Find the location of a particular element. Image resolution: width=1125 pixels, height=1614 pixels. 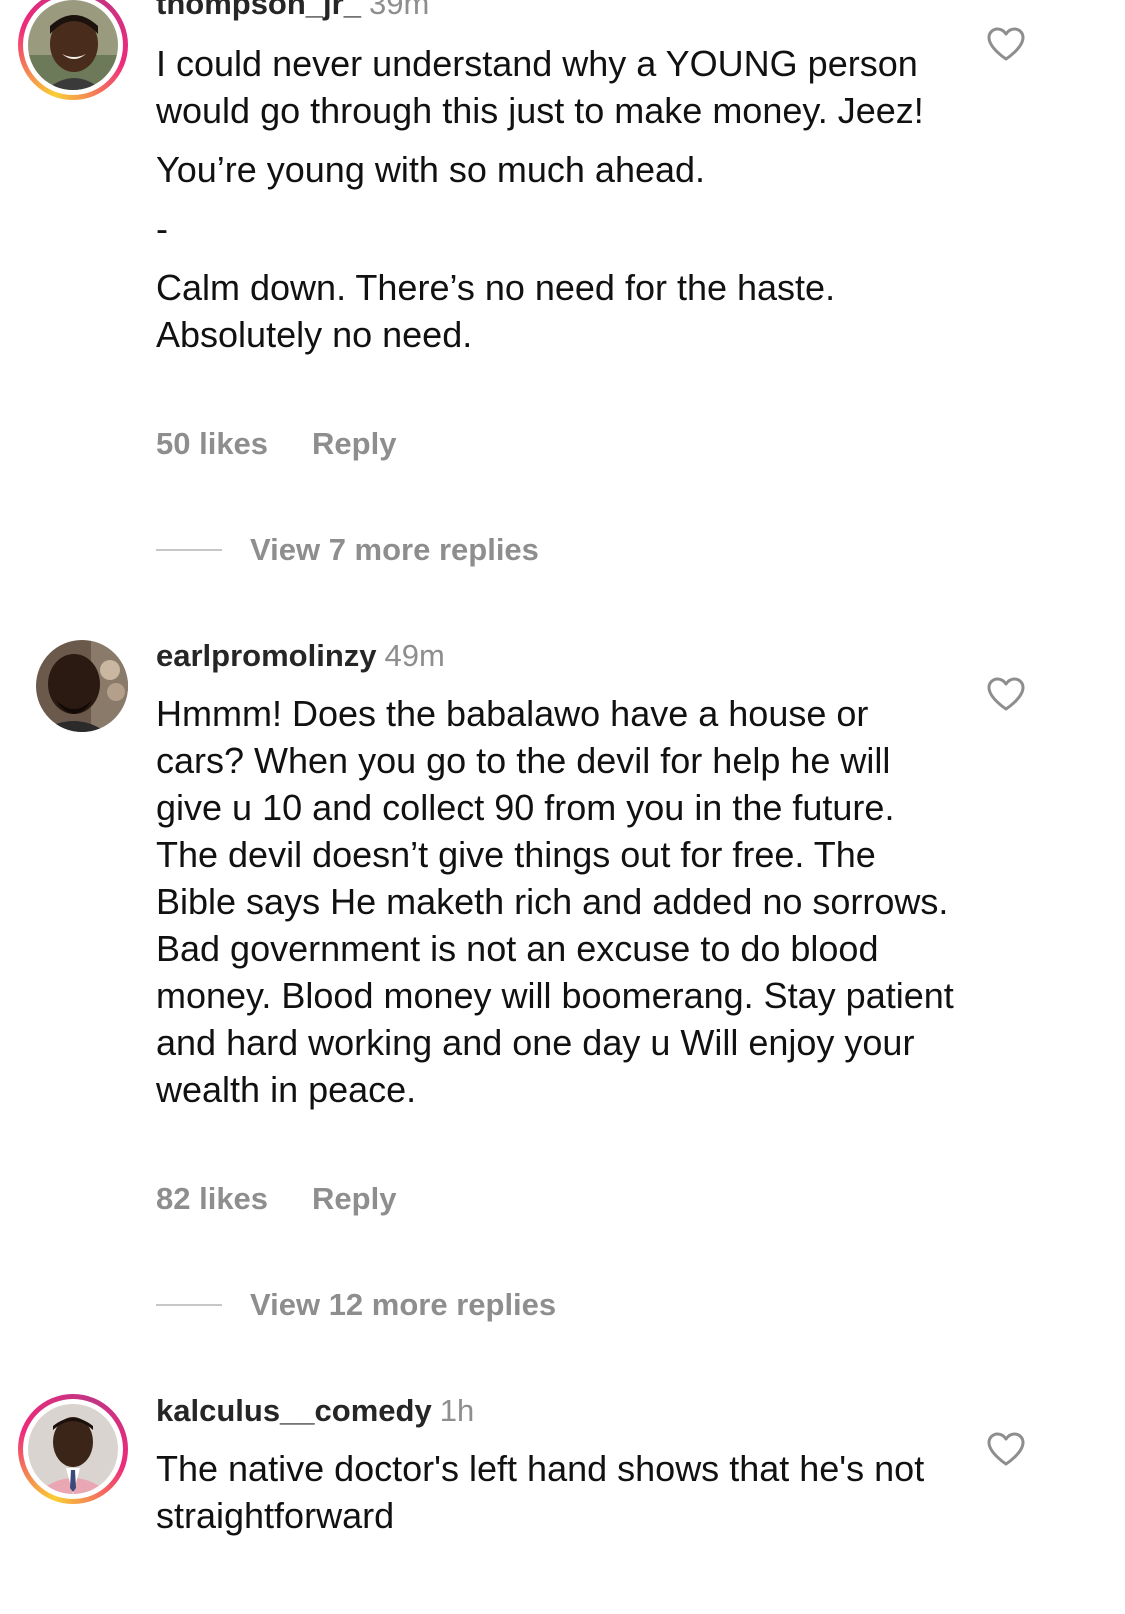

comment-header: thompson_jr_ 39m is located at coordinates (292, 12).